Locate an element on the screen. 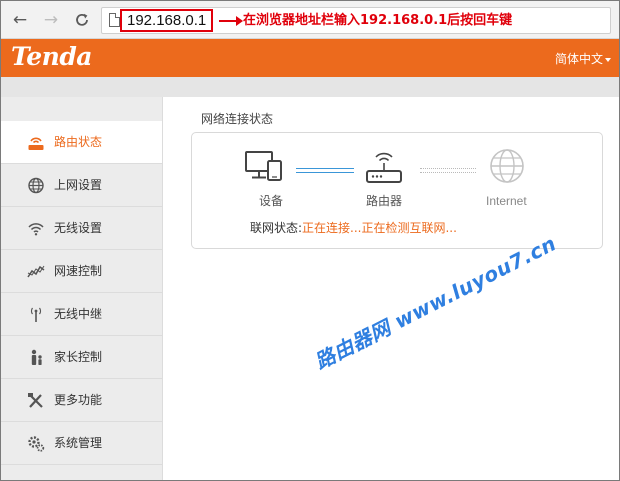 Image resolution: width=620 pixels, height=481 pixels. router-status-icon is located at coordinates (36, 142).